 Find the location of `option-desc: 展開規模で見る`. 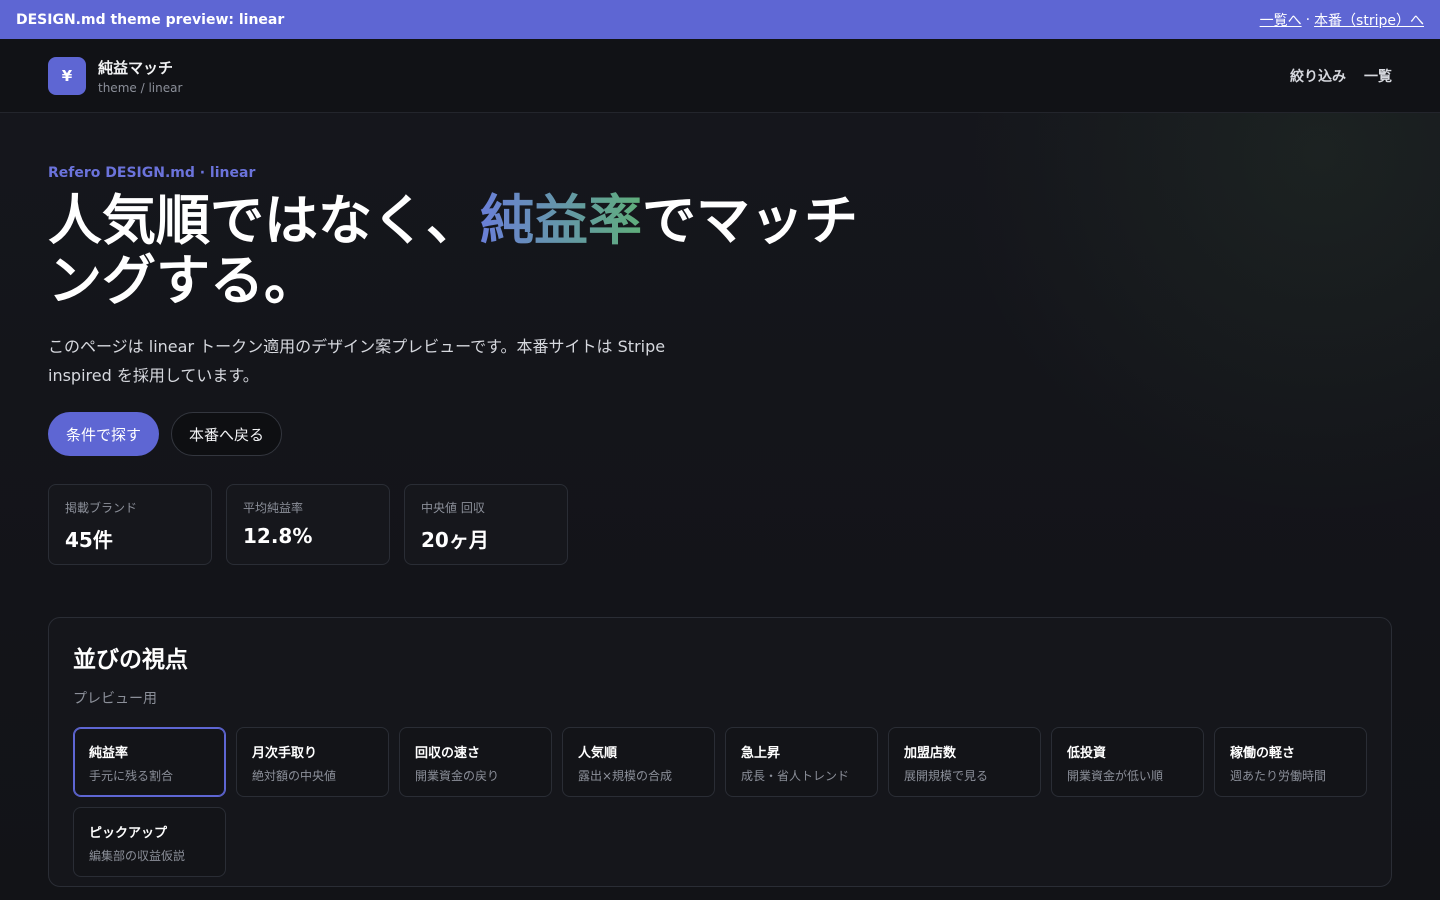

option-desc: 展開規模で見る is located at coordinates (946, 776).